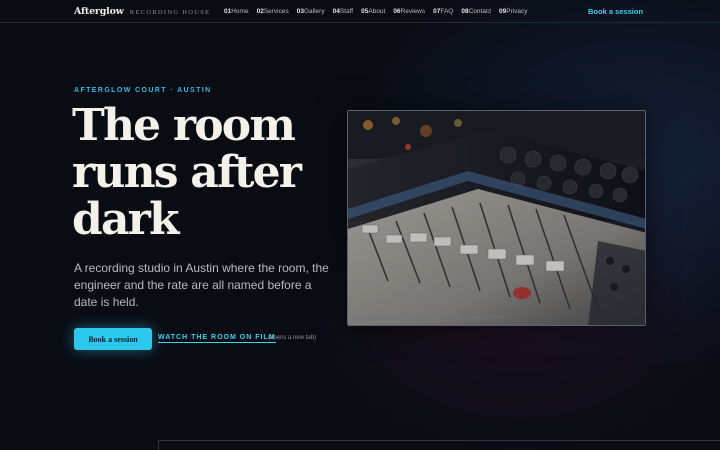 This screenshot has height=450, width=720. I want to click on nav-num: 06, so click(397, 11).